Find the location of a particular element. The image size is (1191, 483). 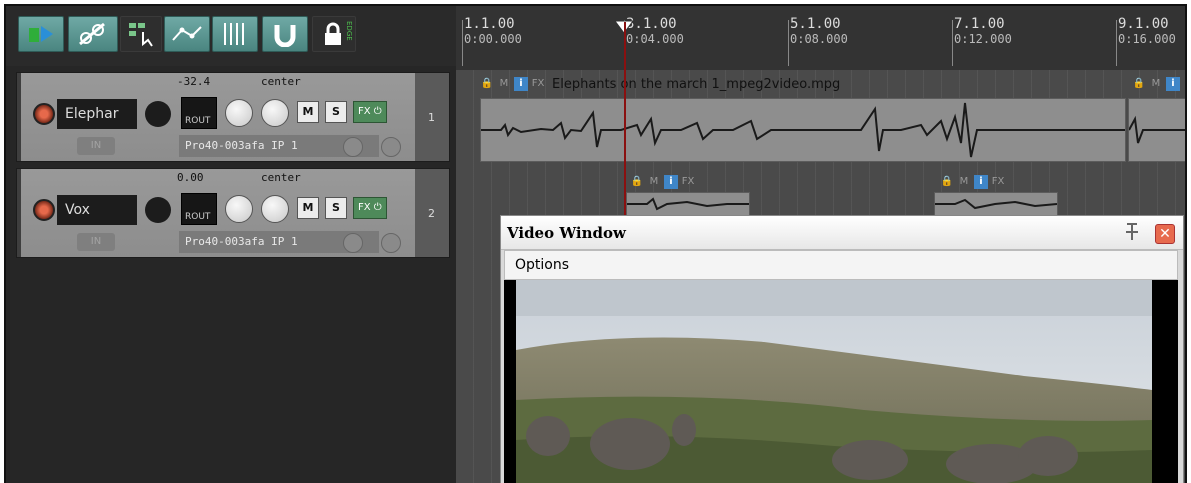

track-name: Elephar is located at coordinates (97, 114).